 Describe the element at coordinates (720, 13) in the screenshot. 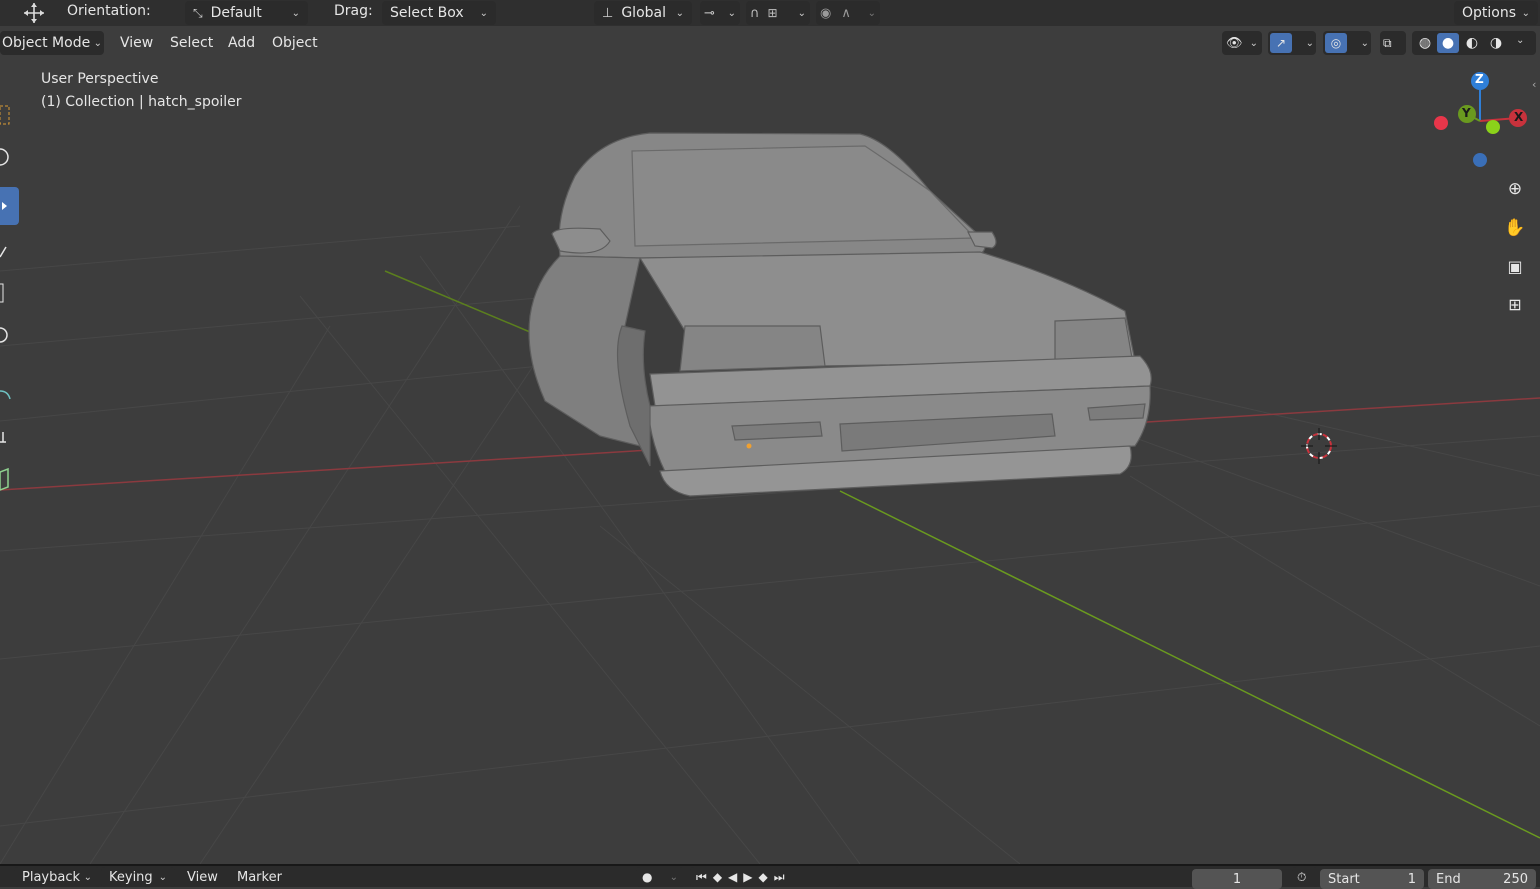

I see `pivot-point-dropdown: ⊸ ⌄` at that location.